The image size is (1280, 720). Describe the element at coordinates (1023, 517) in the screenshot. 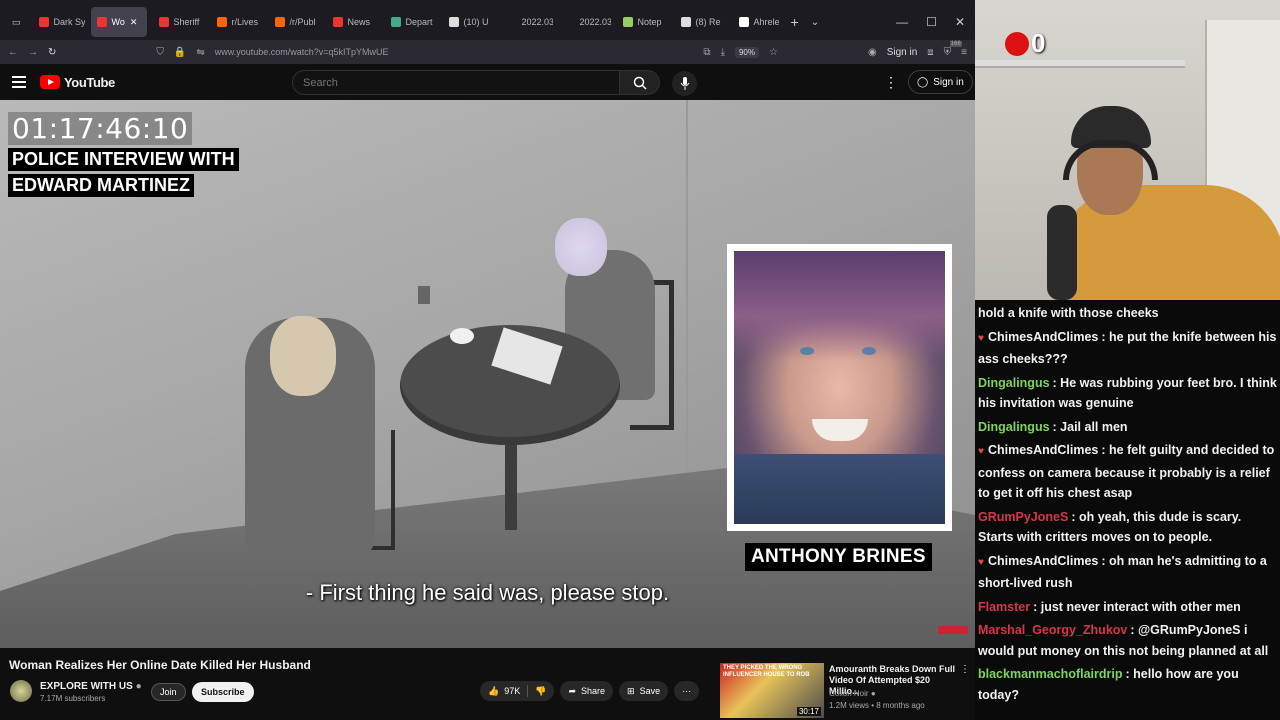

I see `chat-username: GRumPyJoneS` at that location.